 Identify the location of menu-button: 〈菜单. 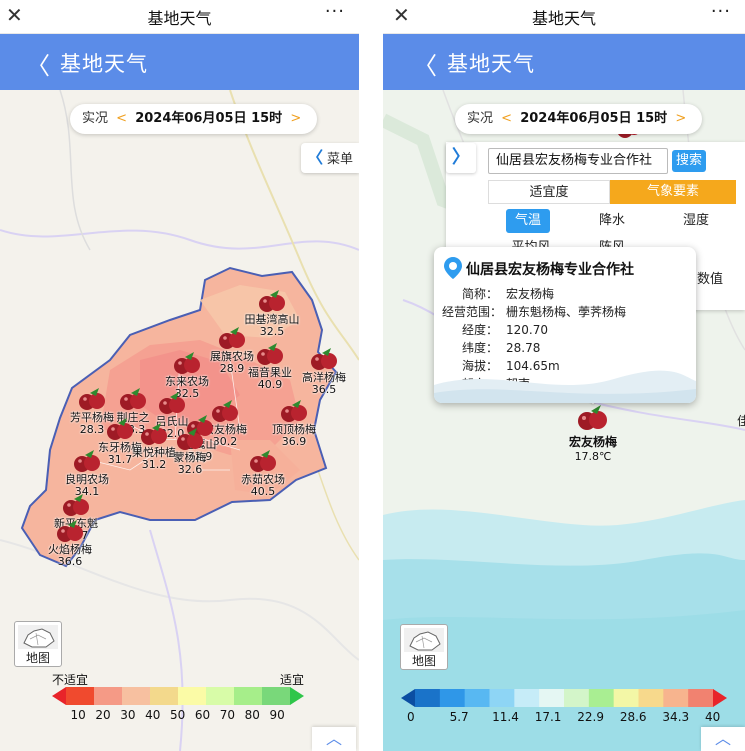
(330, 158).